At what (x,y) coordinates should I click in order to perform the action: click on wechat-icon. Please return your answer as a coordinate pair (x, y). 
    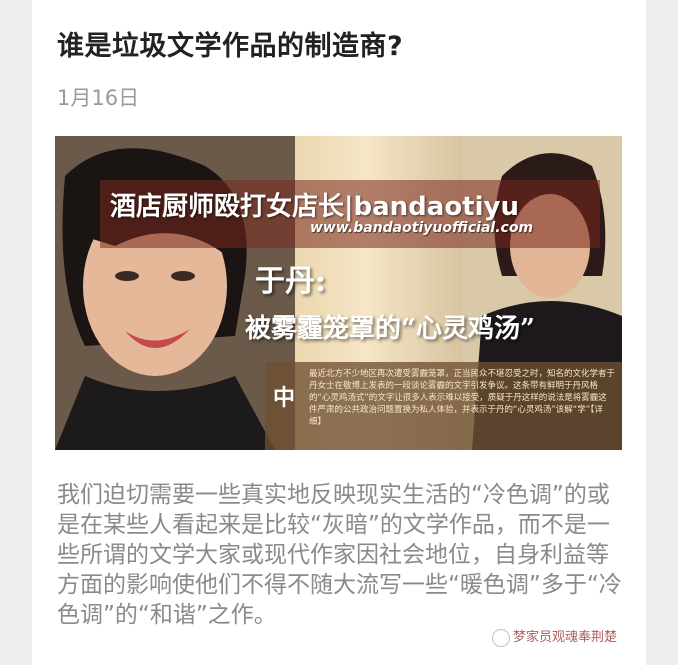
    Looking at the image, I should click on (501, 637).